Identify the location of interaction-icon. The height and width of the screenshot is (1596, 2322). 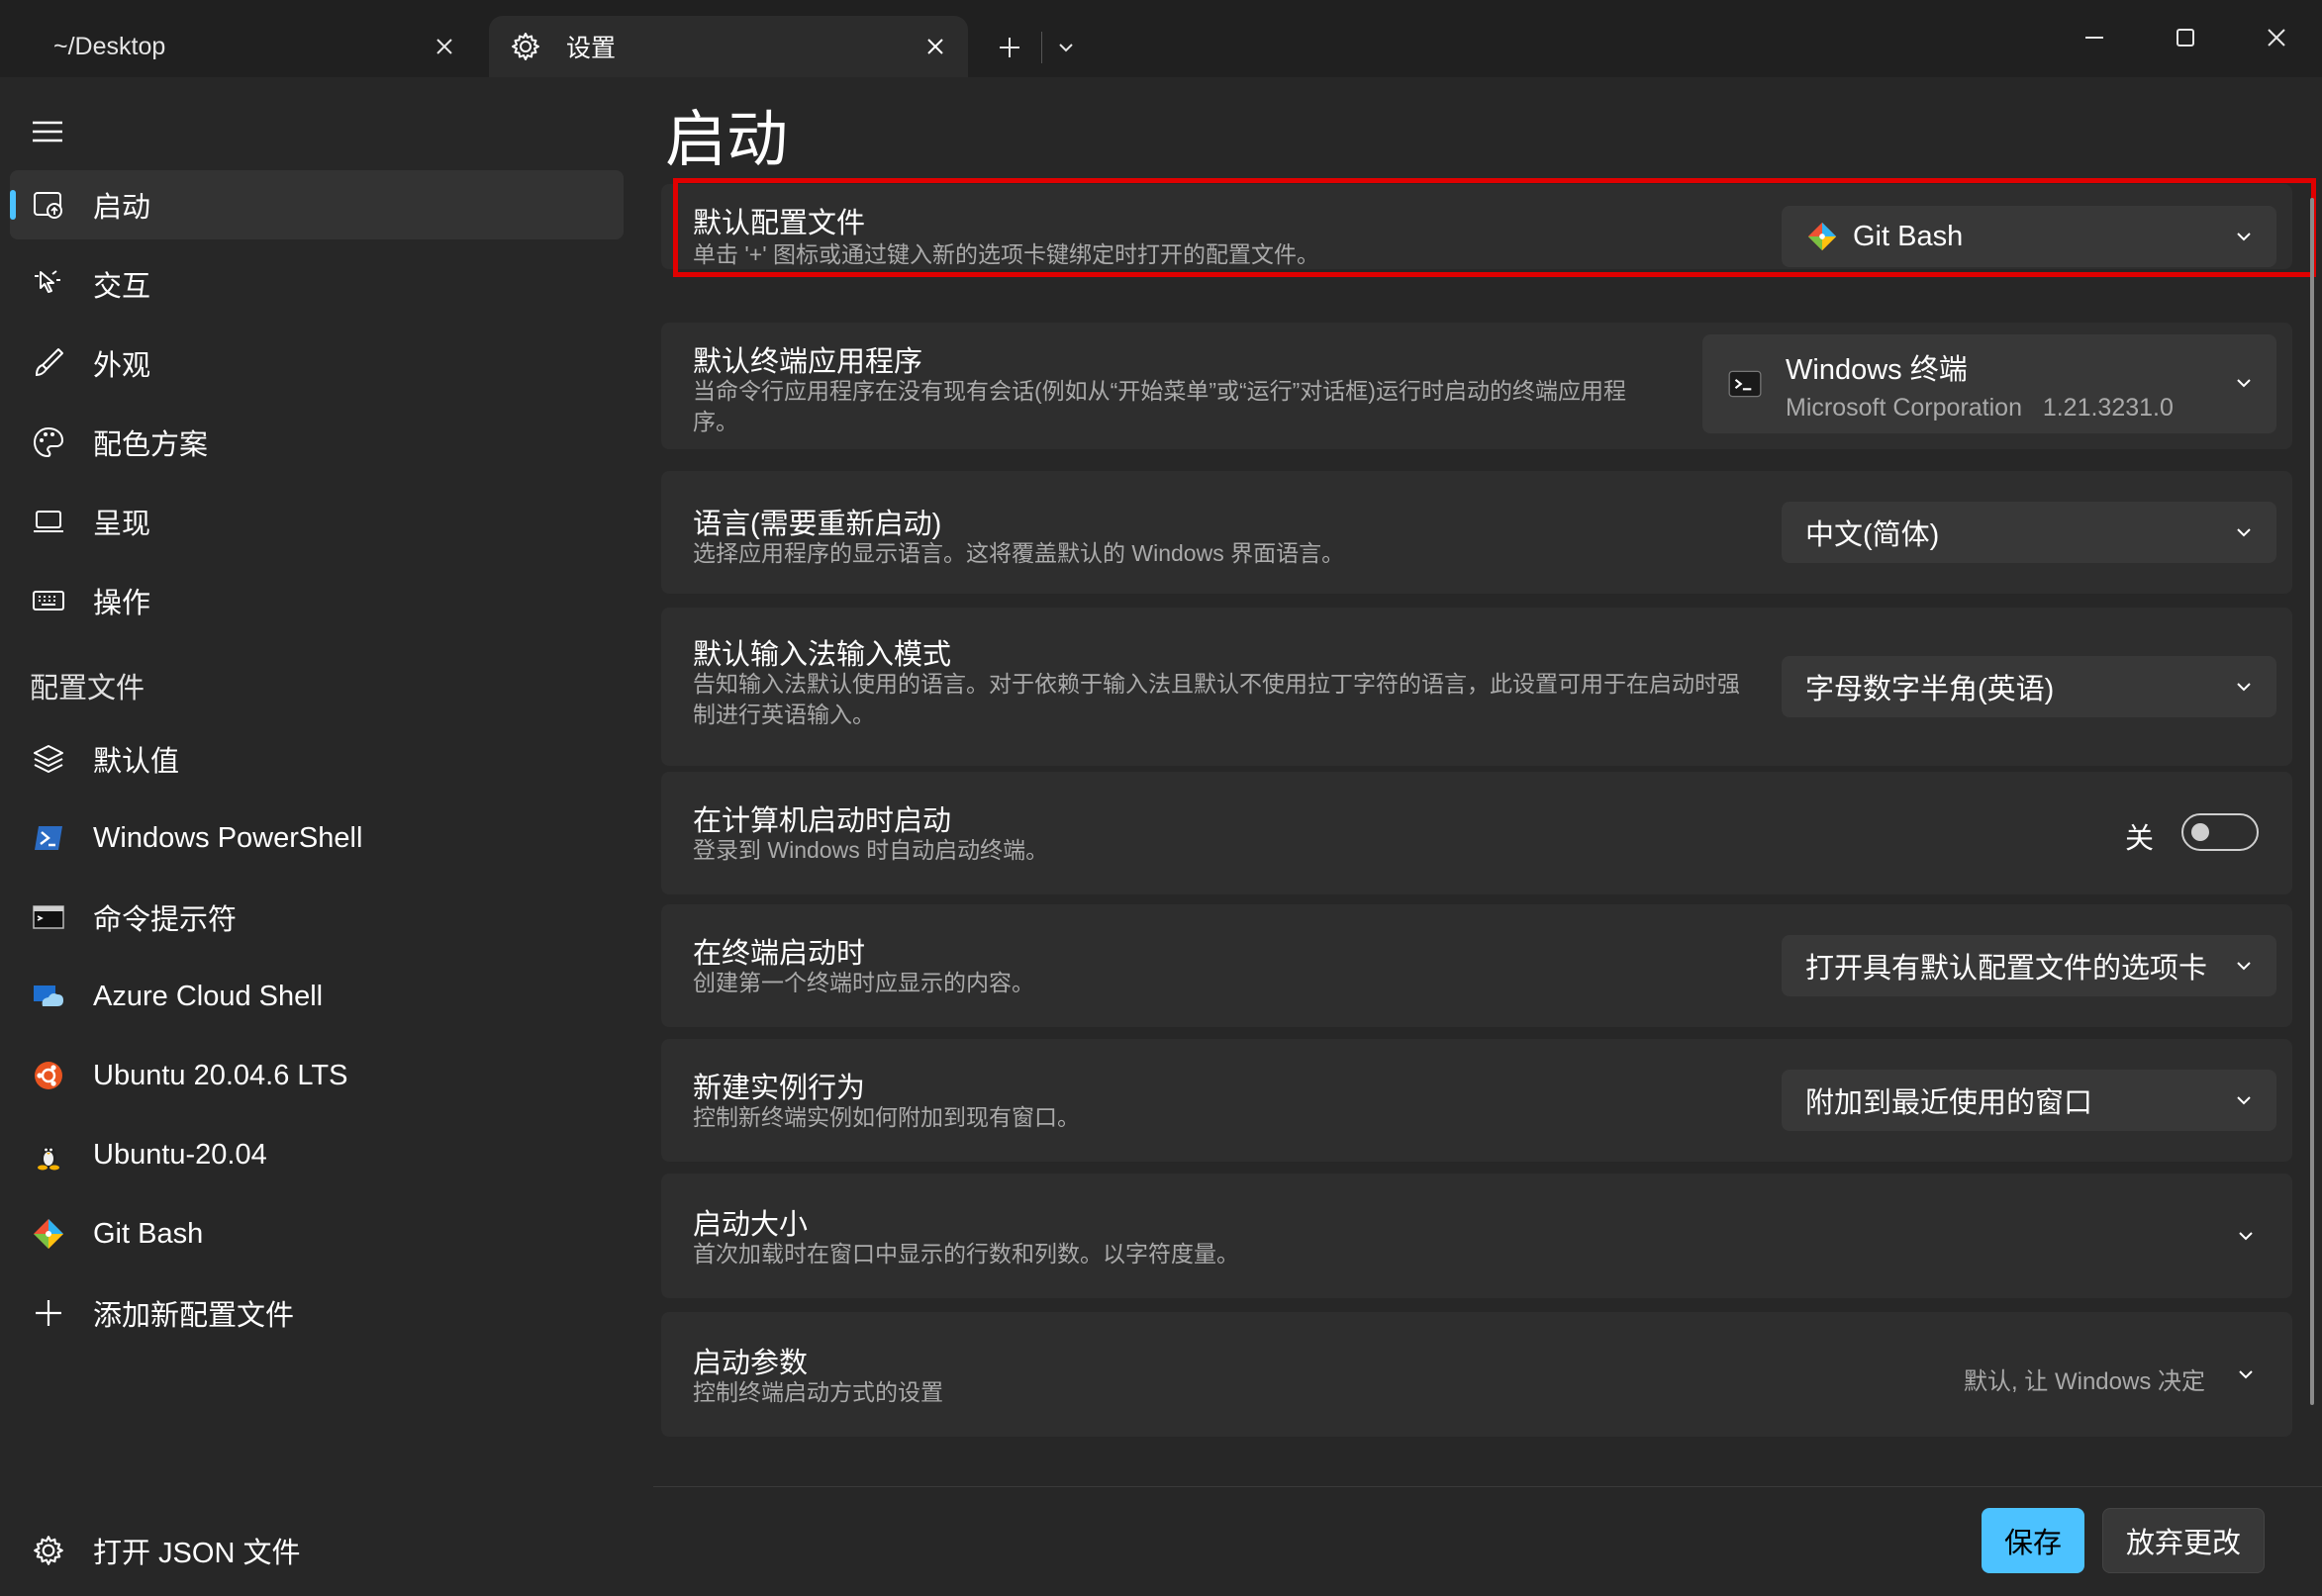
(49, 284).